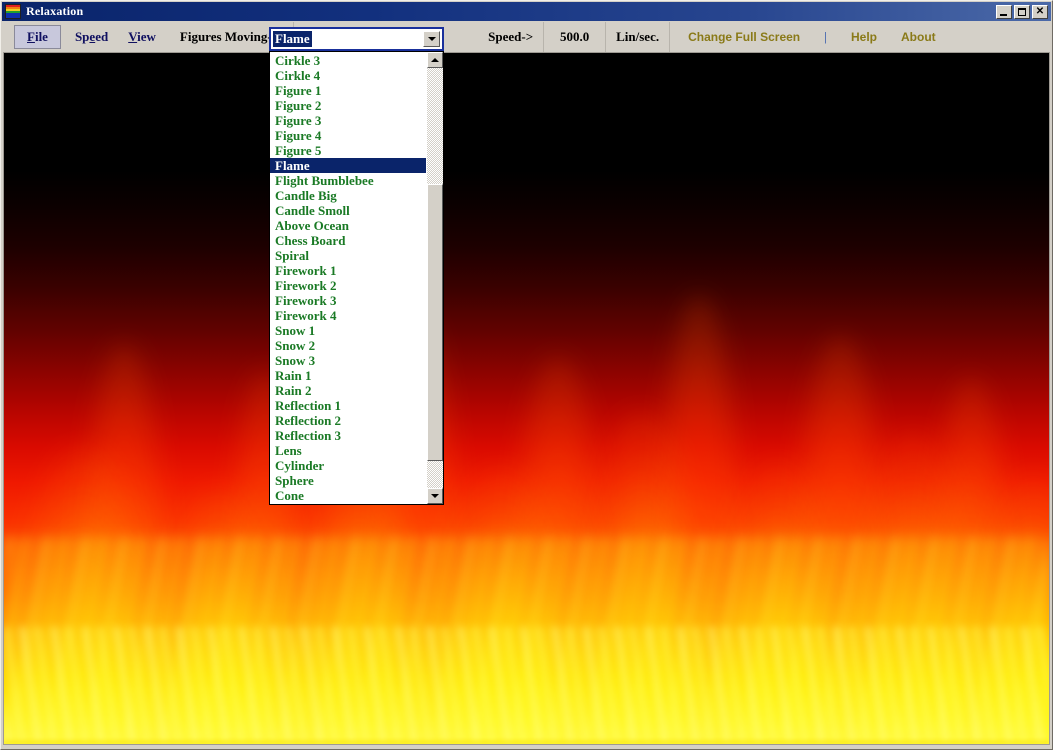  Describe the element at coordinates (348, 435) in the screenshot. I see `dropdown-item: Reflection 3` at that location.